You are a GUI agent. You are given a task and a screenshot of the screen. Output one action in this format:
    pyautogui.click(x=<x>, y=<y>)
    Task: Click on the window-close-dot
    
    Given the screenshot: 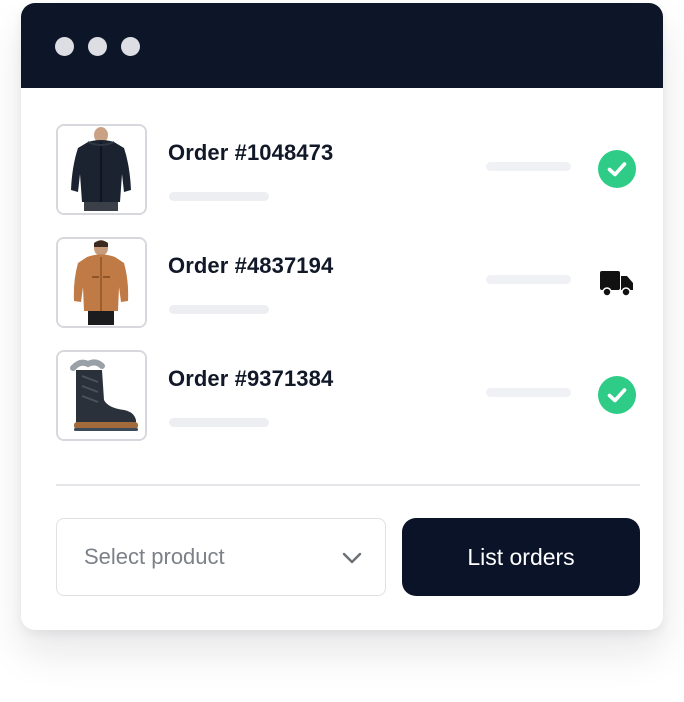 What is the action you would take?
    pyautogui.click(x=64, y=46)
    